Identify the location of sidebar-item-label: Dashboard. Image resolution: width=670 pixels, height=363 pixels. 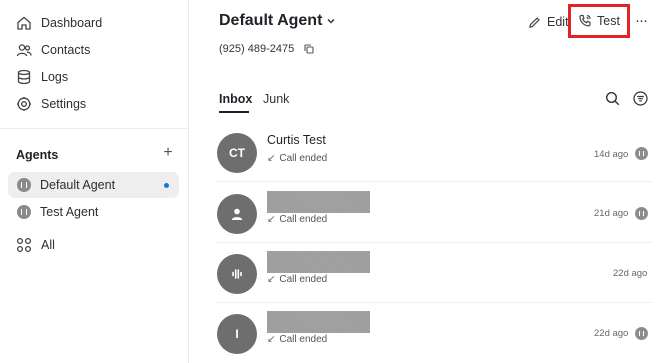
(72, 23).